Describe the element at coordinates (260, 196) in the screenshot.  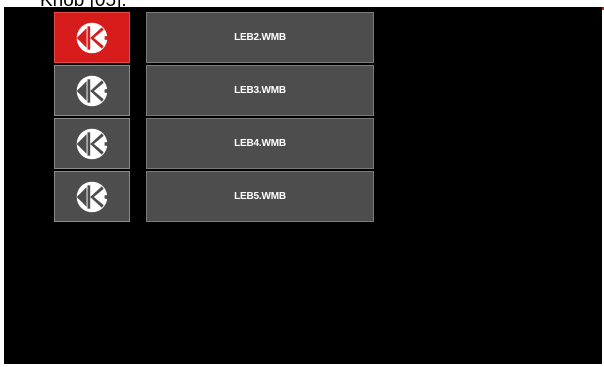
I see `file-name-button: LEB5.WMB` at that location.